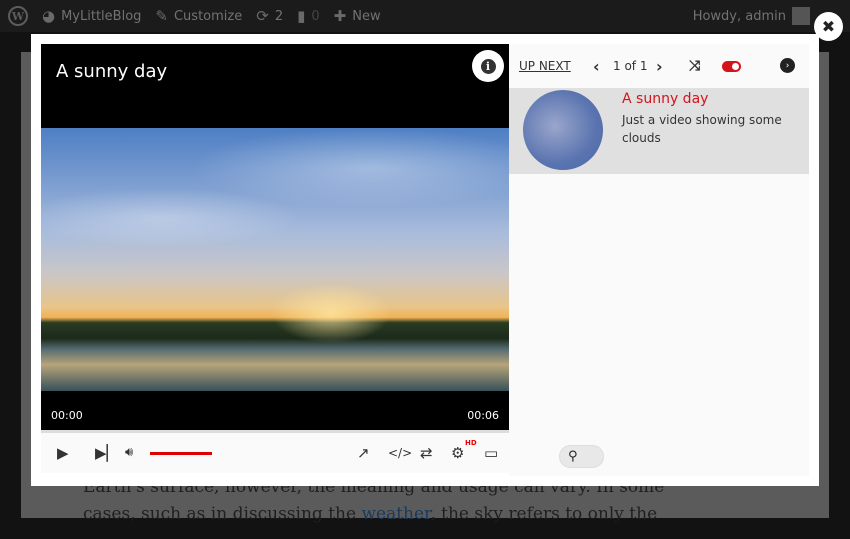 The image size is (850, 539). Describe the element at coordinates (545, 66) in the screenshot. I see `up-next-link: UP NEXT` at that location.